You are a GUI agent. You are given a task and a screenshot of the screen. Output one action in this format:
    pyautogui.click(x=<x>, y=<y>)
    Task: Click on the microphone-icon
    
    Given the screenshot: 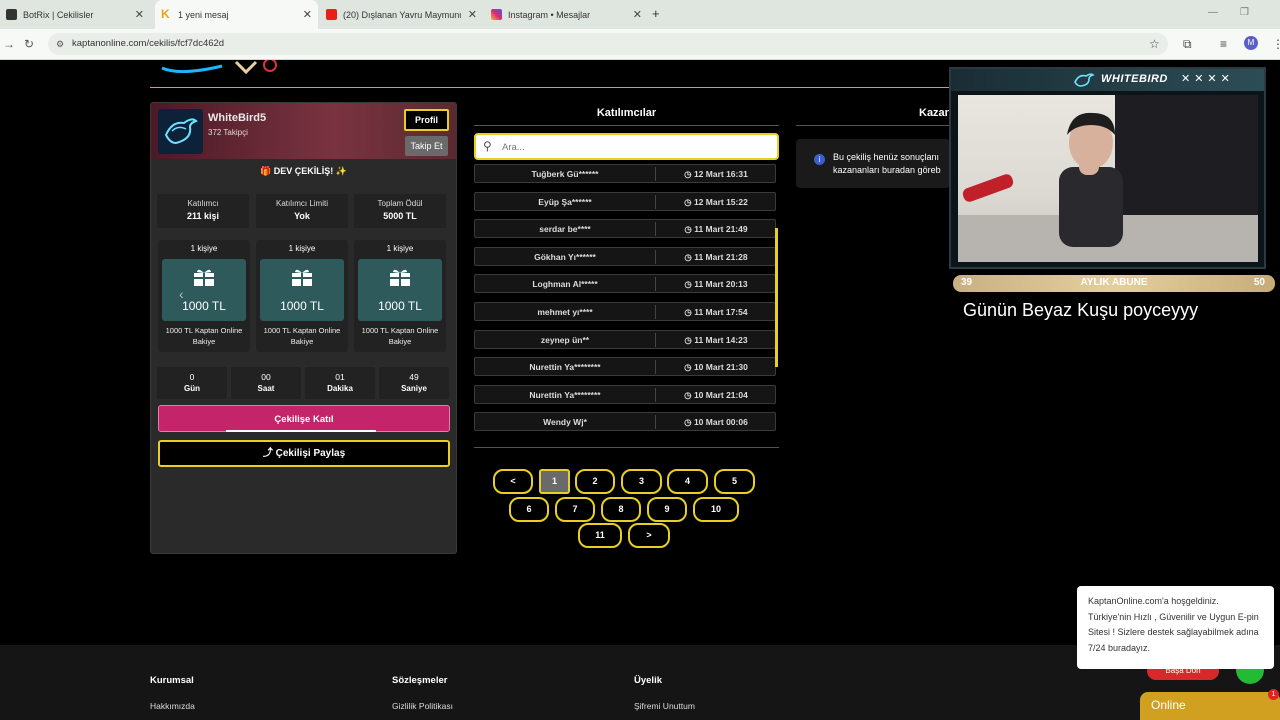 What is the action you would take?
    pyautogui.click(x=988, y=188)
    